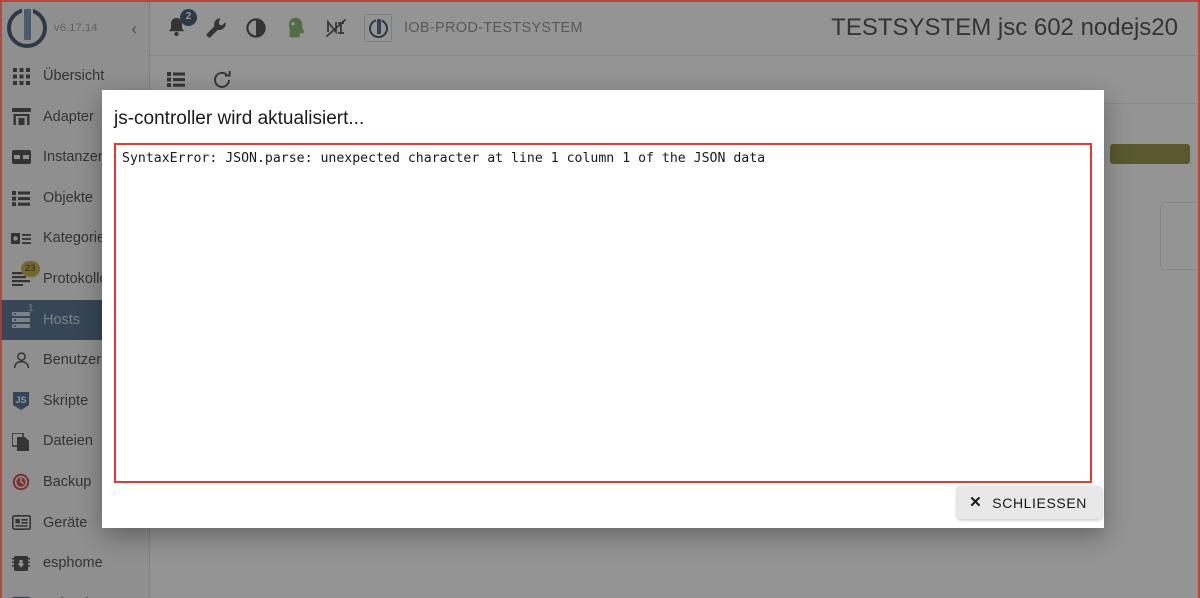 The height and width of the screenshot is (598, 1200). What do you see at coordinates (1, 299) in the screenshot?
I see `recording-border-left` at bounding box center [1, 299].